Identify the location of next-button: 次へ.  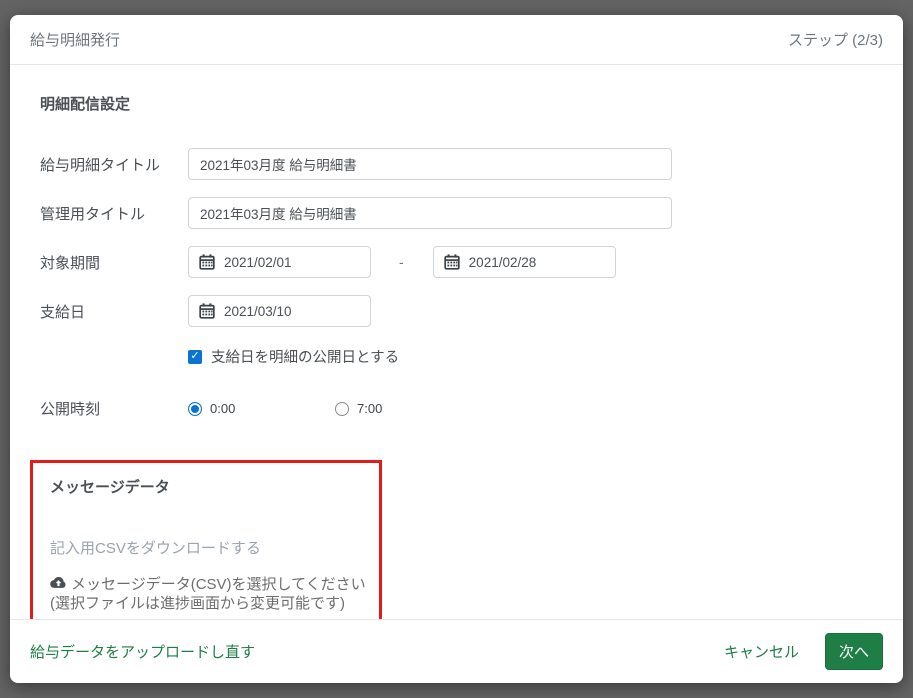
(853, 651).